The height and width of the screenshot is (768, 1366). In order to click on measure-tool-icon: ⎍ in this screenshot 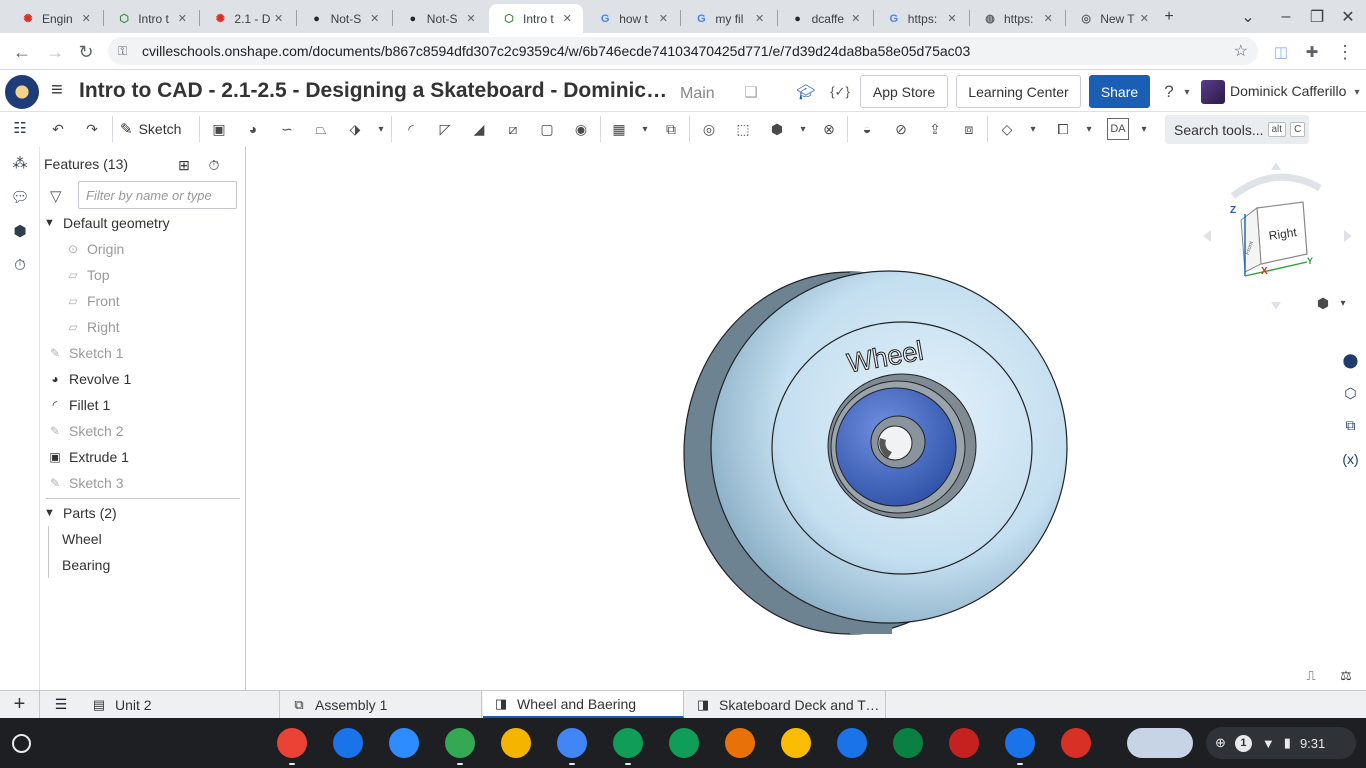, I will do `click(1311, 676)`.